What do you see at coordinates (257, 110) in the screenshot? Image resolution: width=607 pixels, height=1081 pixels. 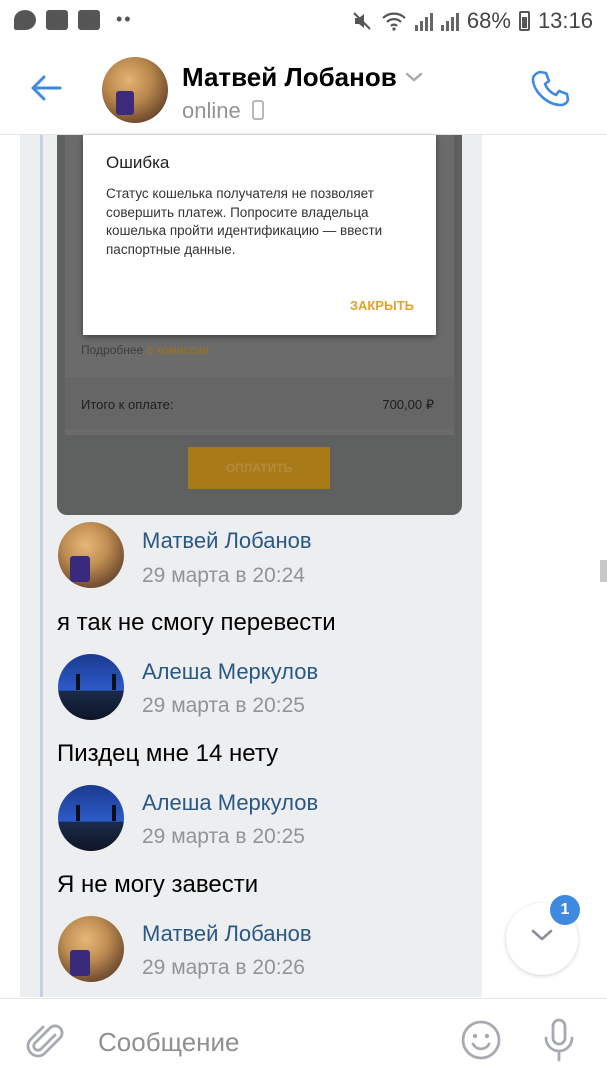 I see `mobile-icon` at bounding box center [257, 110].